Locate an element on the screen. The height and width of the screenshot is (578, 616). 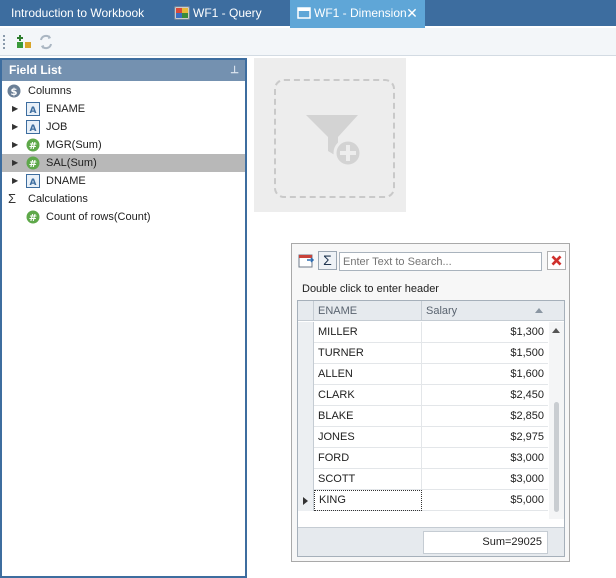
clear-search-icon is located at coordinates (556, 260).